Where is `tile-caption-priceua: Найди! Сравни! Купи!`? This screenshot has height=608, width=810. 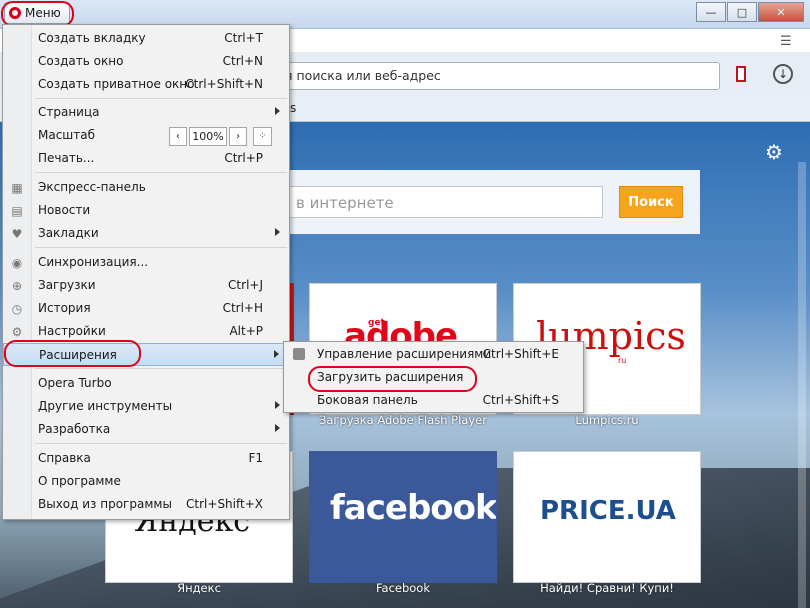
tile-caption-priceua: Найди! Сравни! Купи! is located at coordinates (607, 588).